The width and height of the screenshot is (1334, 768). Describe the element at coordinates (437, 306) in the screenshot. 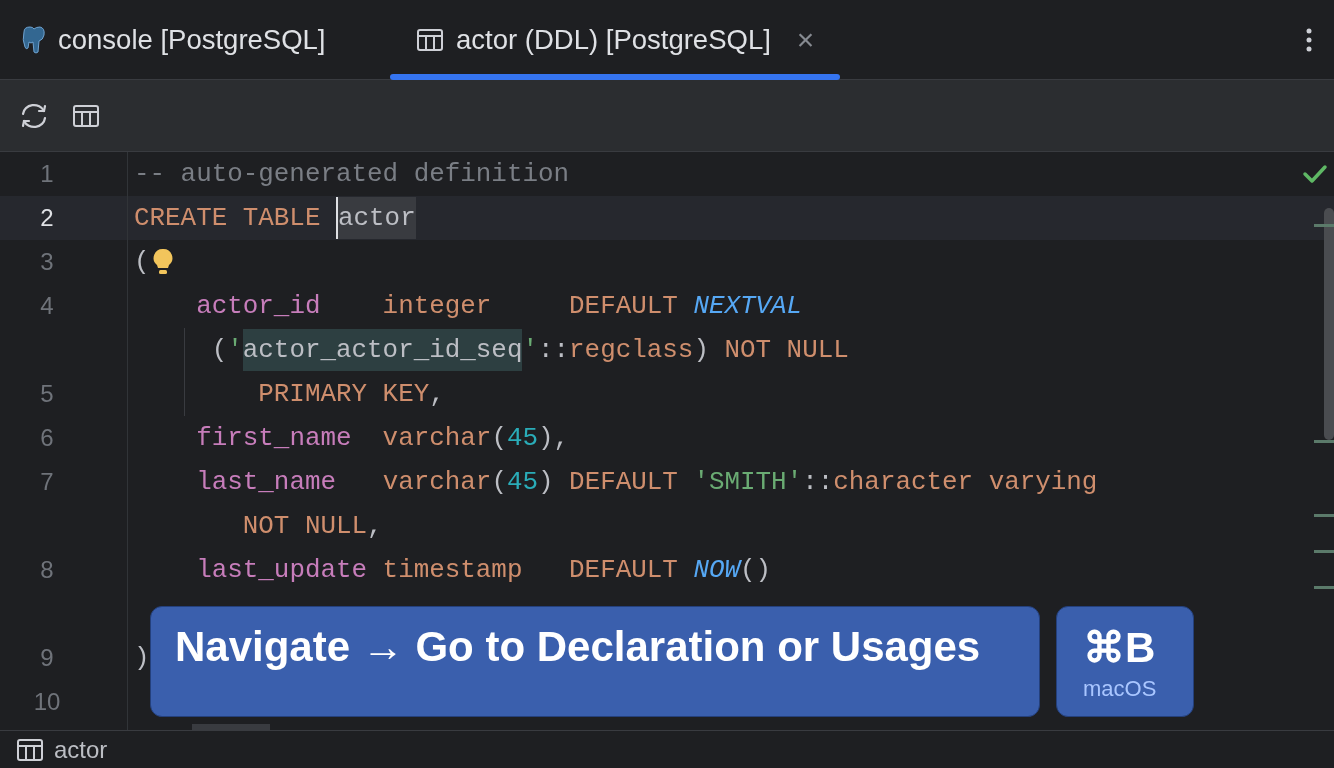

I see `sql-keyword: integer` at that location.